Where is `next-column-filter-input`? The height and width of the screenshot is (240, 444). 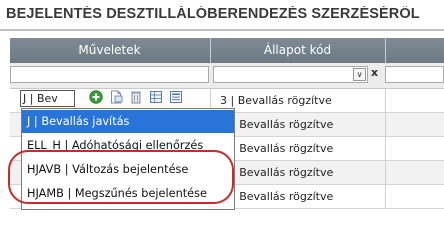 next-column-filter-input is located at coordinates (414, 74).